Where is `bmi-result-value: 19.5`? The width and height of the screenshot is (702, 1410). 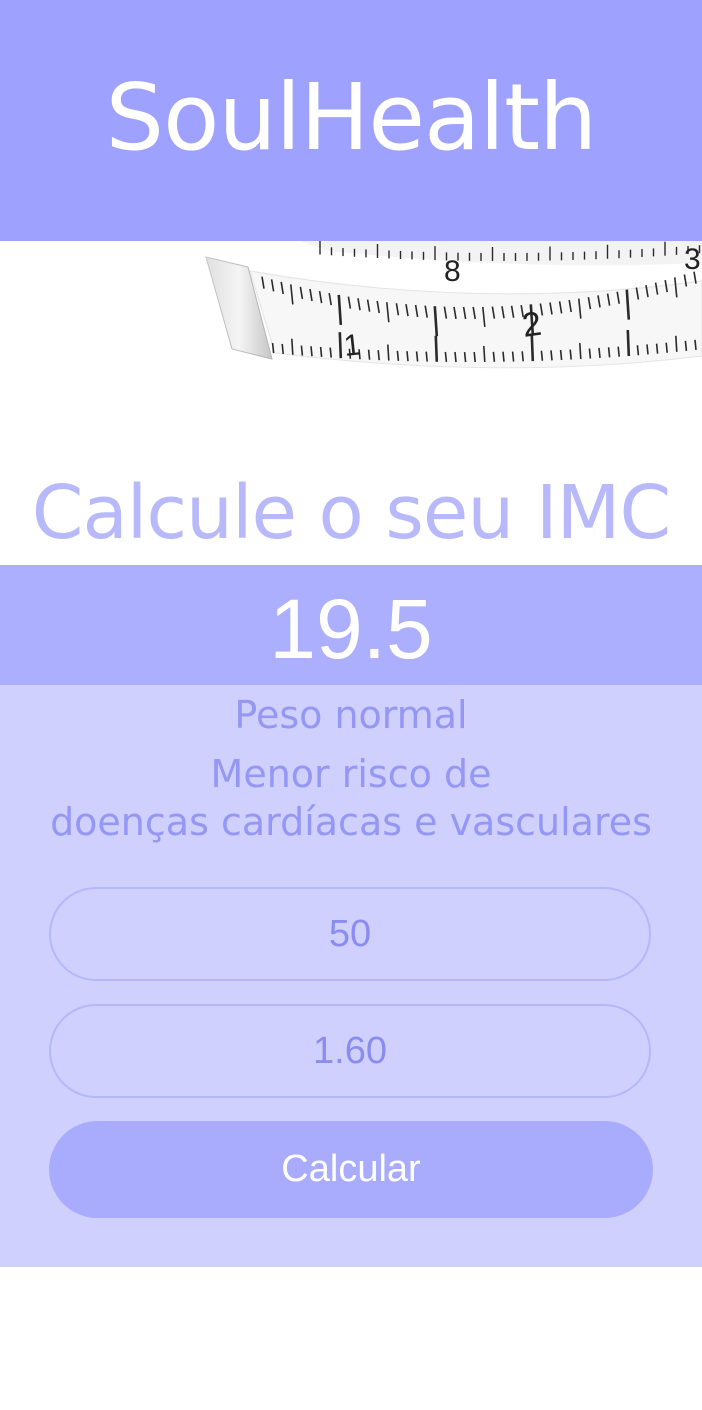 bmi-result-value: 19.5 is located at coordinates (351, 629).